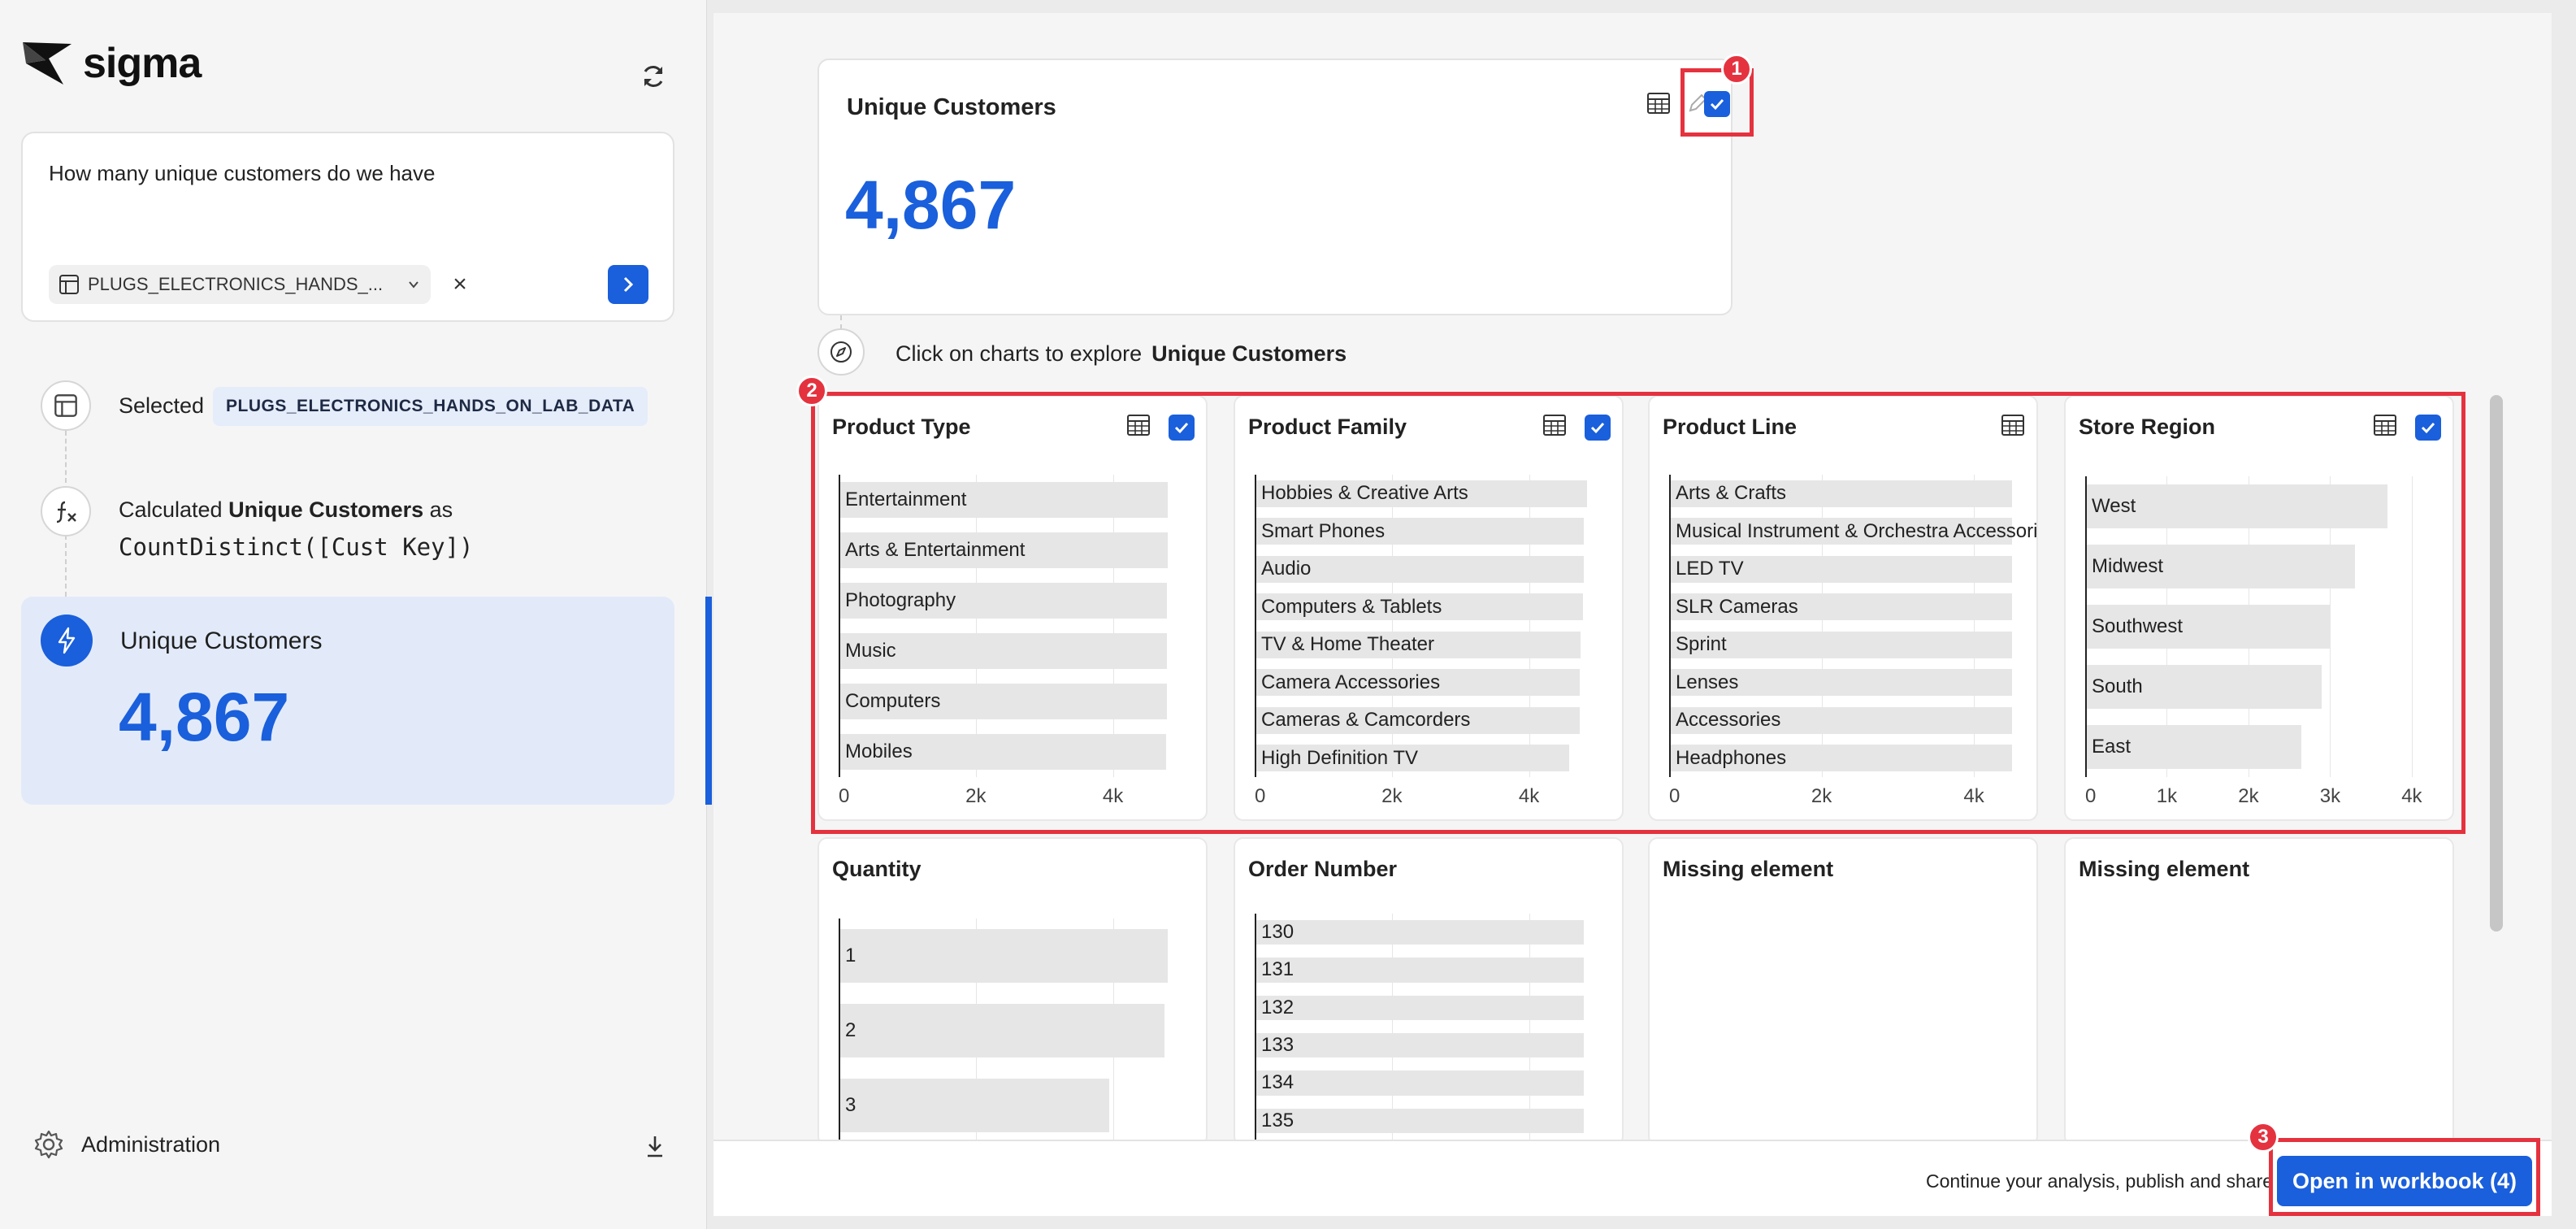  What do you see at coordinates (347, 701) in the screenshot?
I see `answer-card: Unique Customers 4,867` at bounding box center [347, 701].